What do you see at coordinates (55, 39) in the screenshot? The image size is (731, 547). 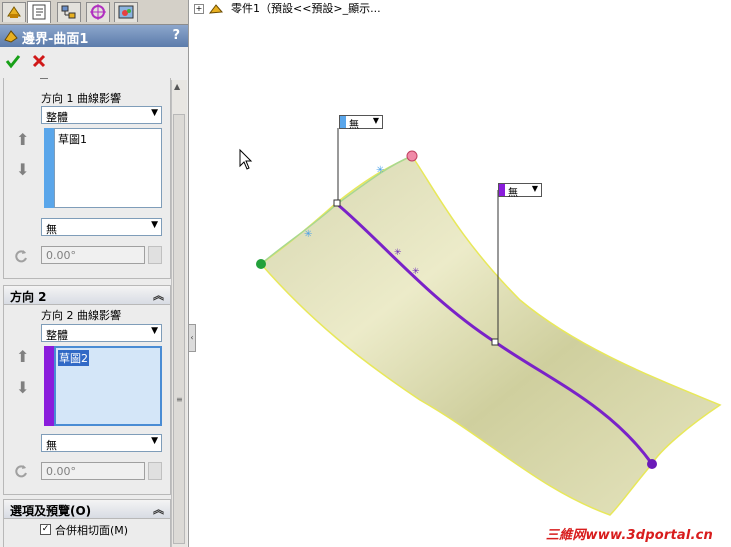 I see `feature-title: 邊界-曲面1` at bounding box center [55, 39].